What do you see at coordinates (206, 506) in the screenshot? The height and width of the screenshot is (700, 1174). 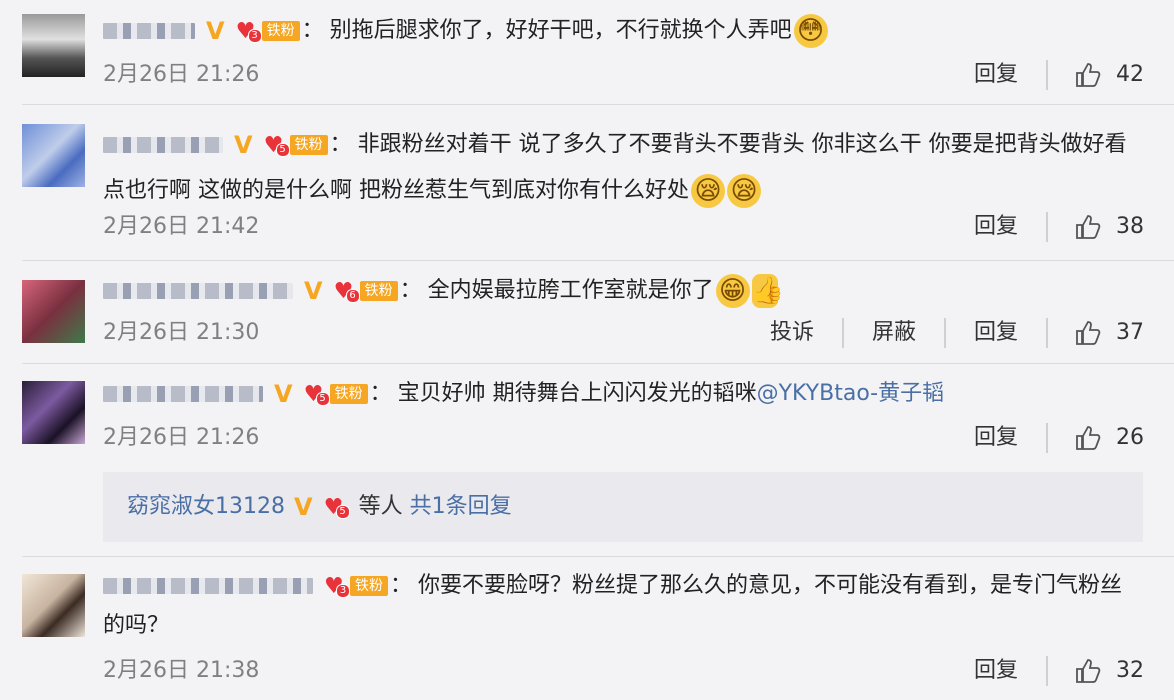 I see `reply-username: 窈窕淑女13128` at bounding box center [206, 506].